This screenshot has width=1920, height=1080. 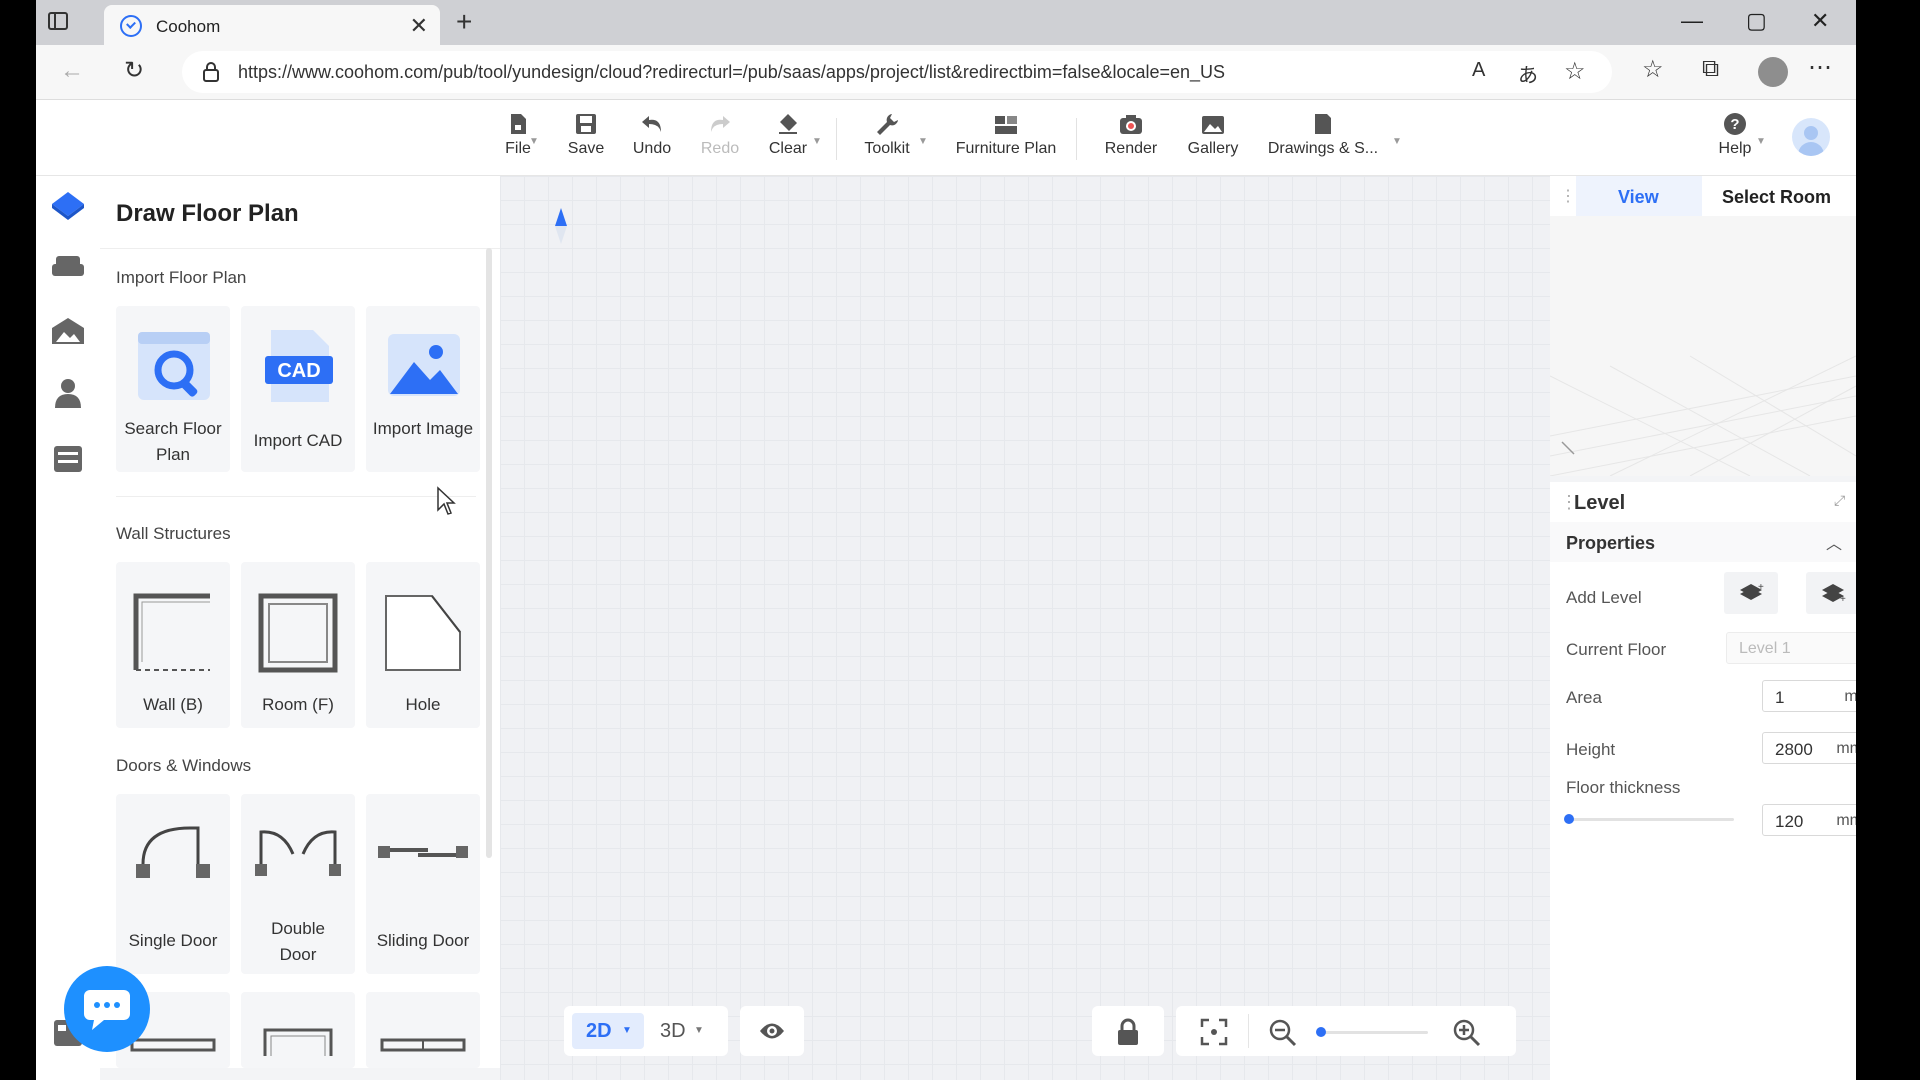 I want to click on favorites-icon: ☆, so click(x=1653, y=69).